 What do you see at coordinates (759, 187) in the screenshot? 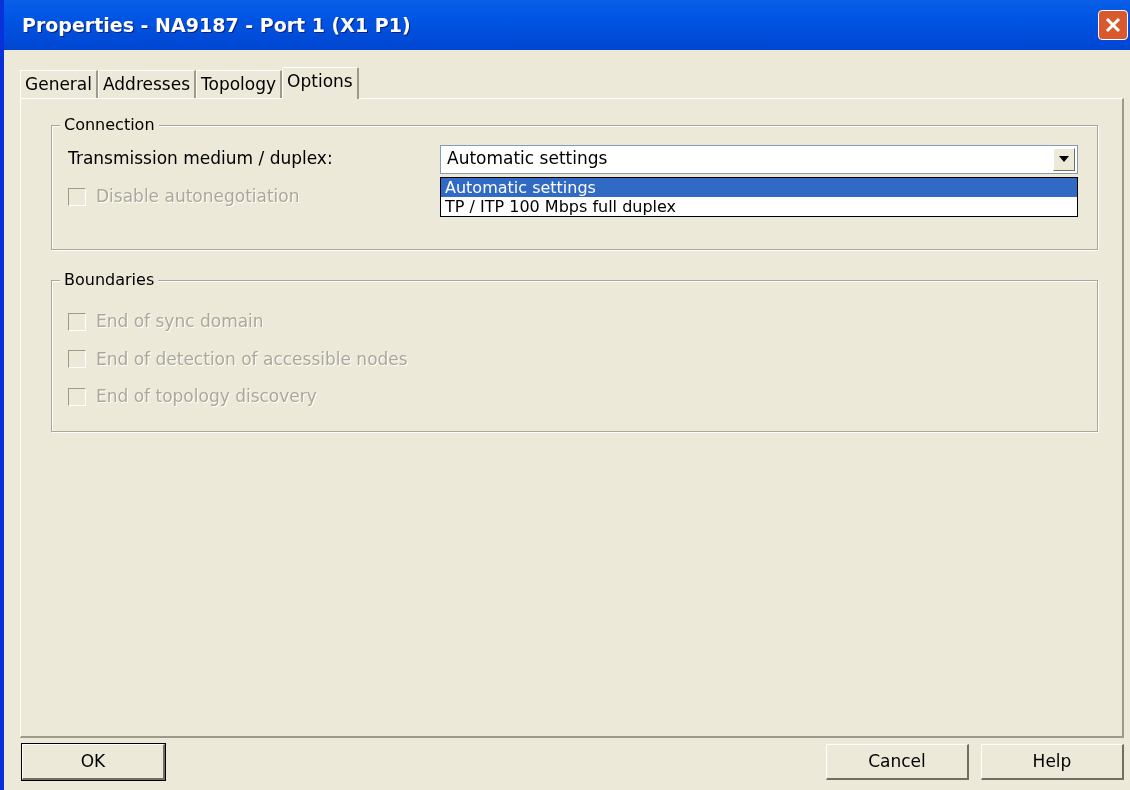
I see `dropdown-option: Automatic settings` at bounding box center [759, 187].